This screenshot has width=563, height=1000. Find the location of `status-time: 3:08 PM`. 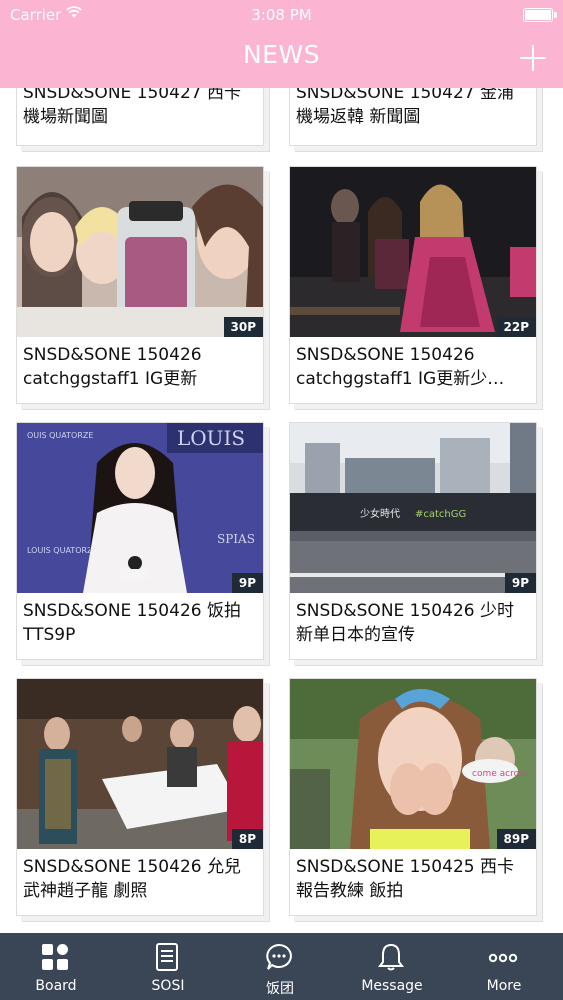

status-time: 3:08 PM is located at coordinates (281, 15).